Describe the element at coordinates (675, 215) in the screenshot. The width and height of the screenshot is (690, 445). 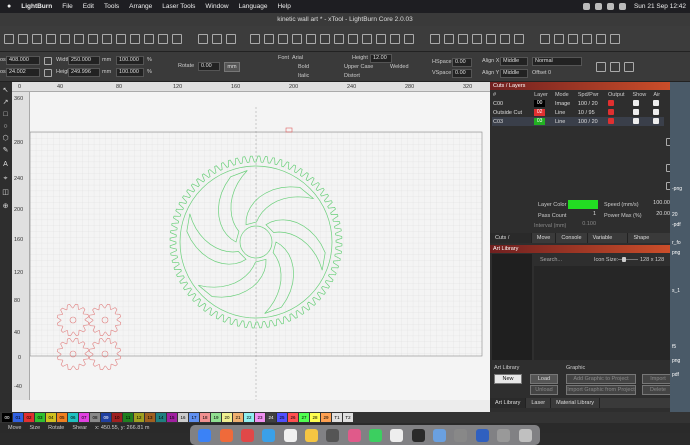
I see `desktop-file-label: 20` at that location.